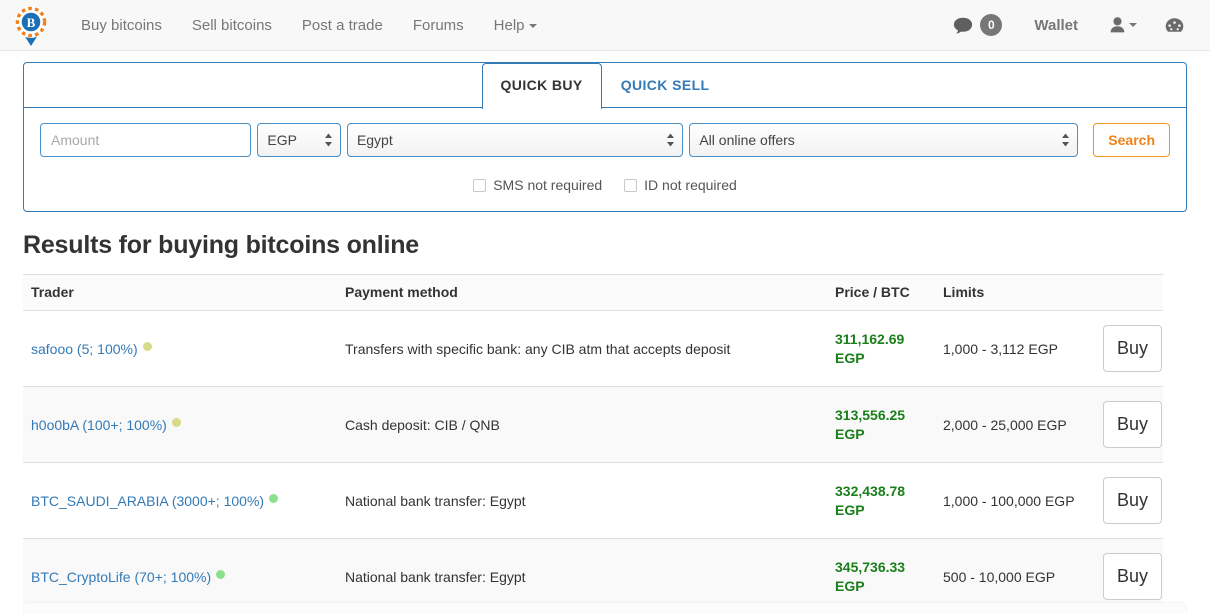 The width and height of the screenshot is (1210, 614). Describe the element at coordinates (977, 25) in the screenshot. I see `messages-button: 0` at that location.